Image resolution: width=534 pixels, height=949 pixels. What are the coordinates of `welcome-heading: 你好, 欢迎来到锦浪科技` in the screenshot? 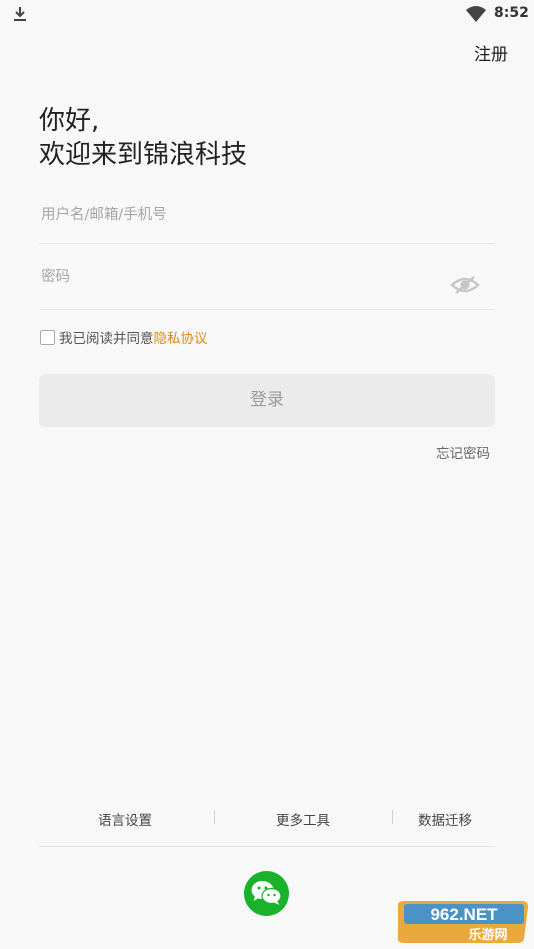 It's located at (143, 138).